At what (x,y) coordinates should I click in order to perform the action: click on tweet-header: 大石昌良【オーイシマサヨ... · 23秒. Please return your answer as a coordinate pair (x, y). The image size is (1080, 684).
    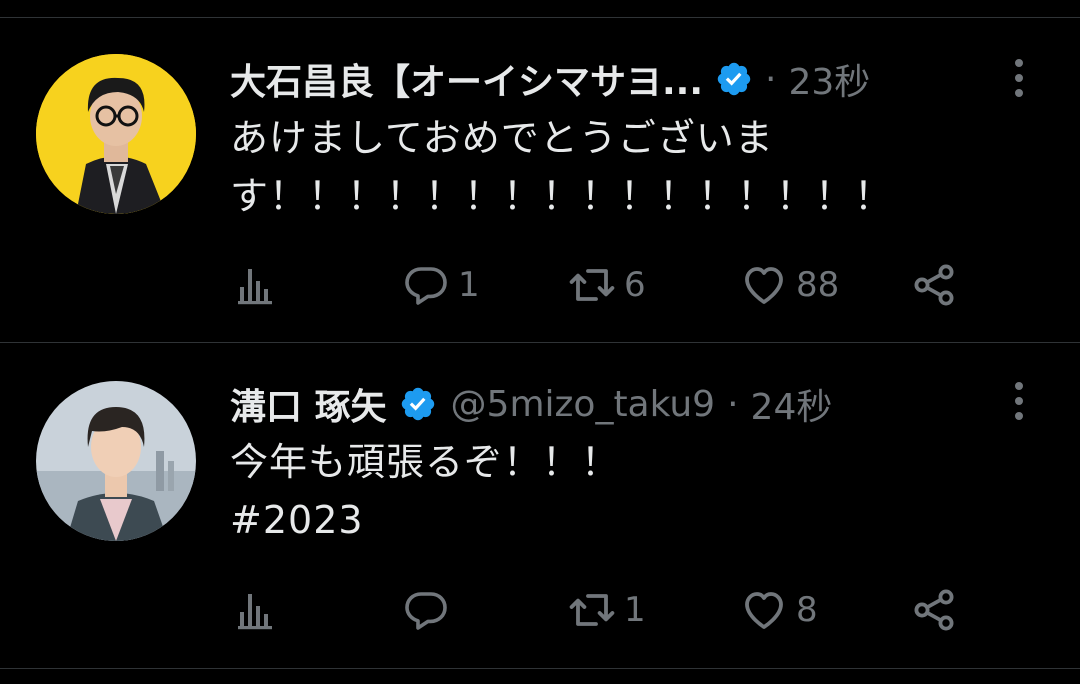
    Looking at the image, I should click on (550, 79).